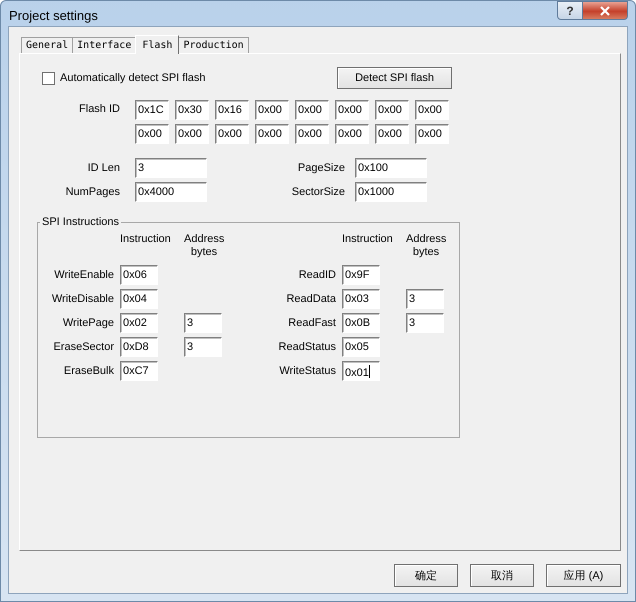 Image resolution: width=636 pixels, height=602 pixels. Describe the element at coordinates (311, 323) in the screenshot. I see `field-label: ReadFast` at that location.